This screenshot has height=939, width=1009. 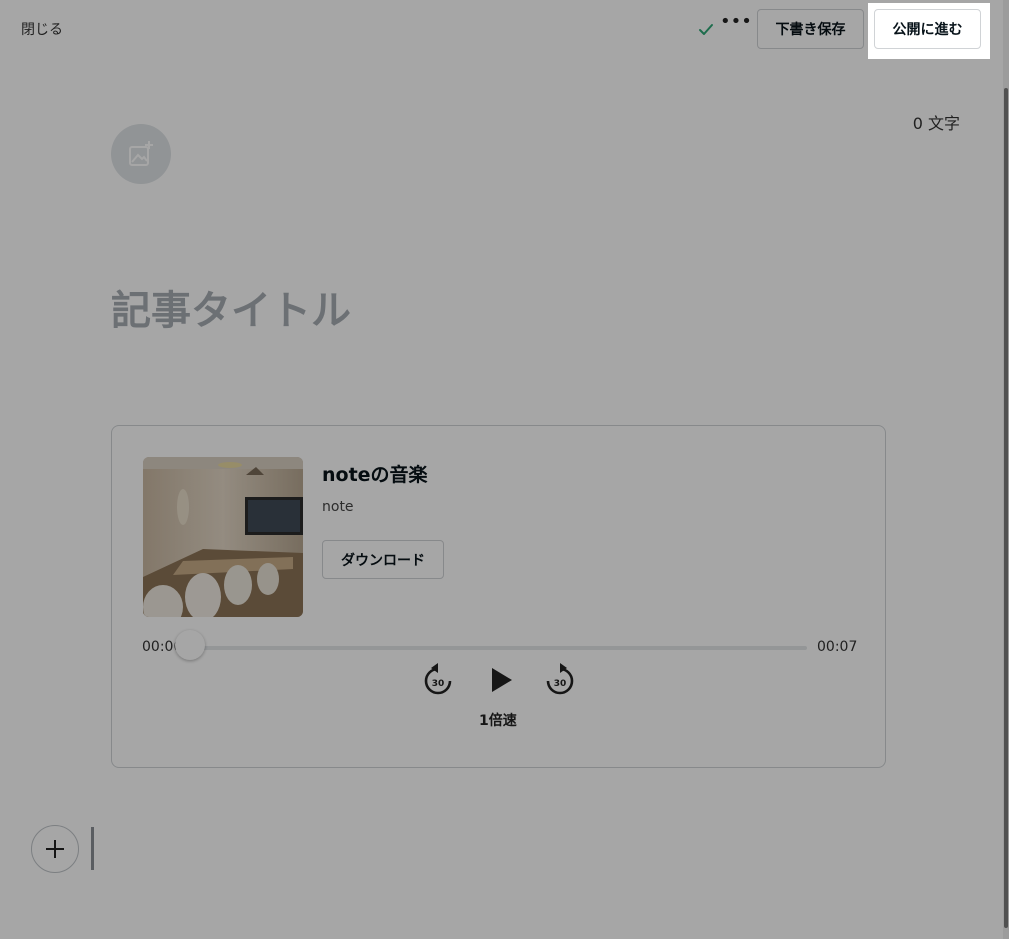 What do you see at coordinates (223, 537) in the screenshot?
I see `audio-cover-image` at bounding box center [223, 537].